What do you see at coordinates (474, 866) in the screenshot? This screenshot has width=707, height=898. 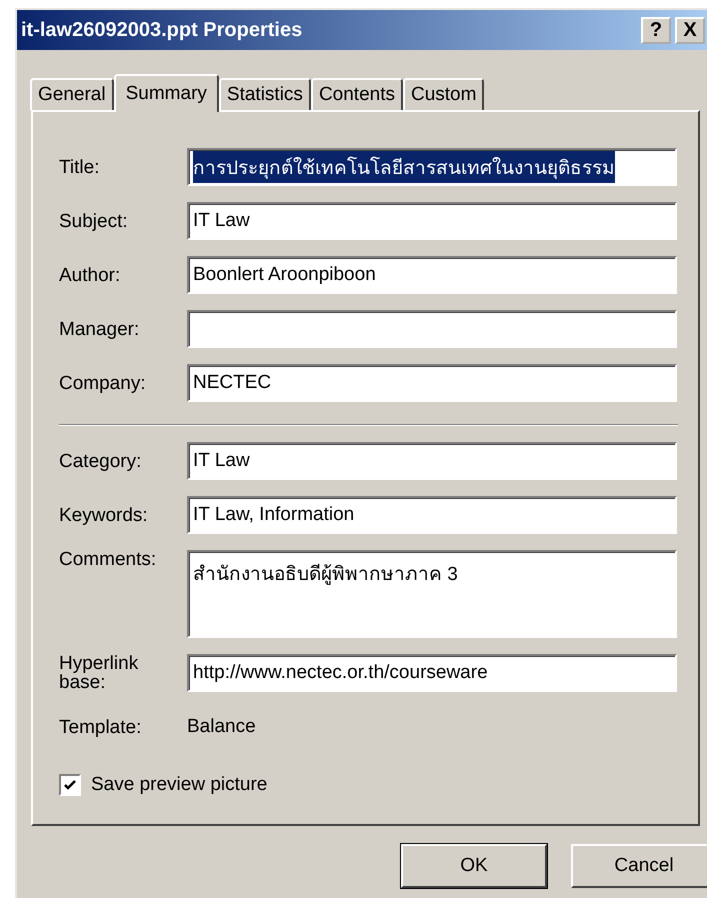 I see `dialog-button: OK` at bounding box center [474, 866].